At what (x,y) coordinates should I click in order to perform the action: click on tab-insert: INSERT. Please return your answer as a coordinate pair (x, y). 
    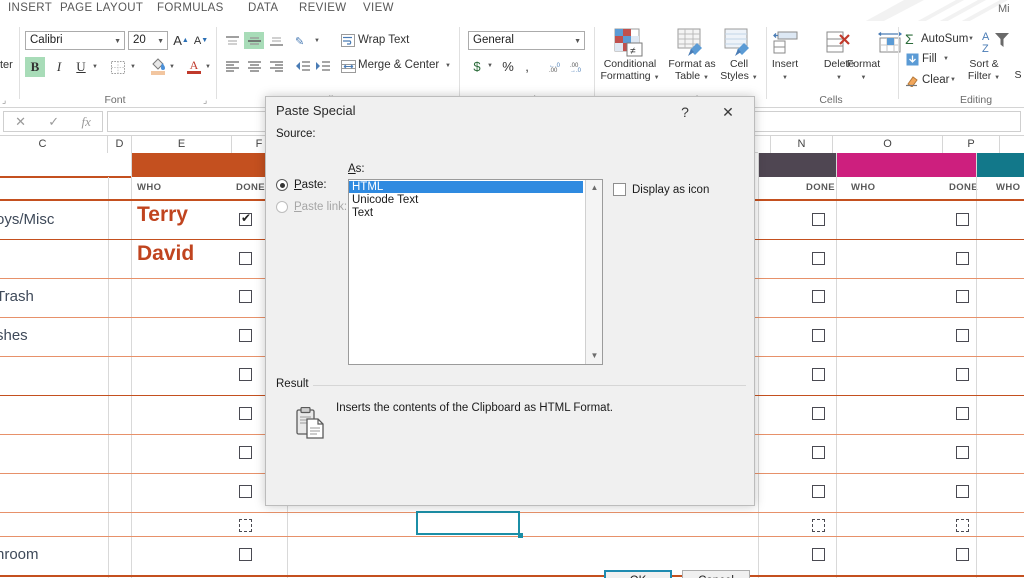
    Looking at the image, I should click on (30, 8).